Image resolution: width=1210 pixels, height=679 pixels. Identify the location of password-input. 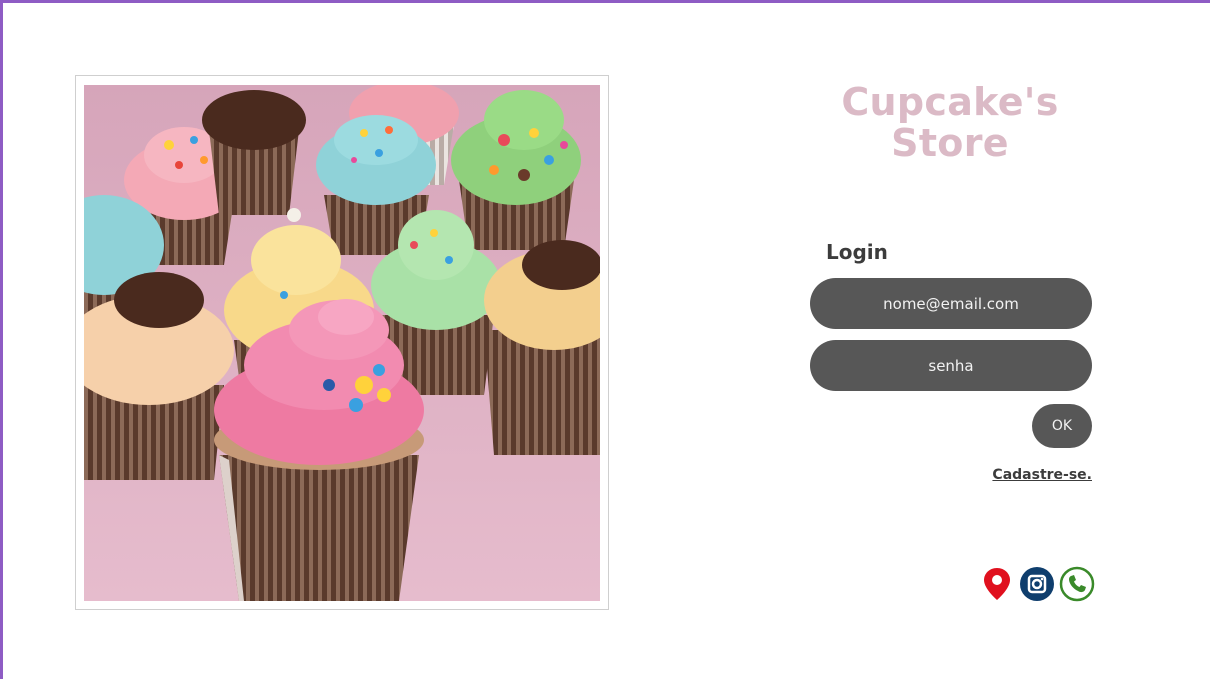
(951, 365).